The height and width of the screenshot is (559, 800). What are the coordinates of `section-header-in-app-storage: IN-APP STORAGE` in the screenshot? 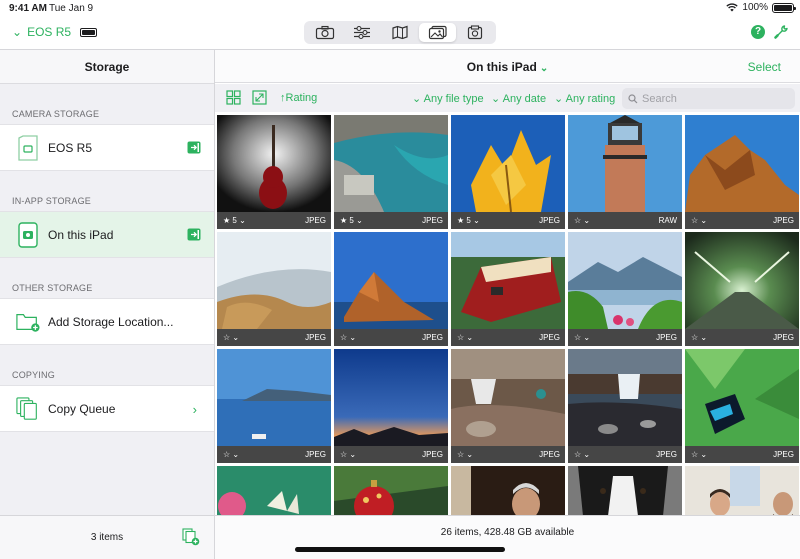 It's located at (51, 201).